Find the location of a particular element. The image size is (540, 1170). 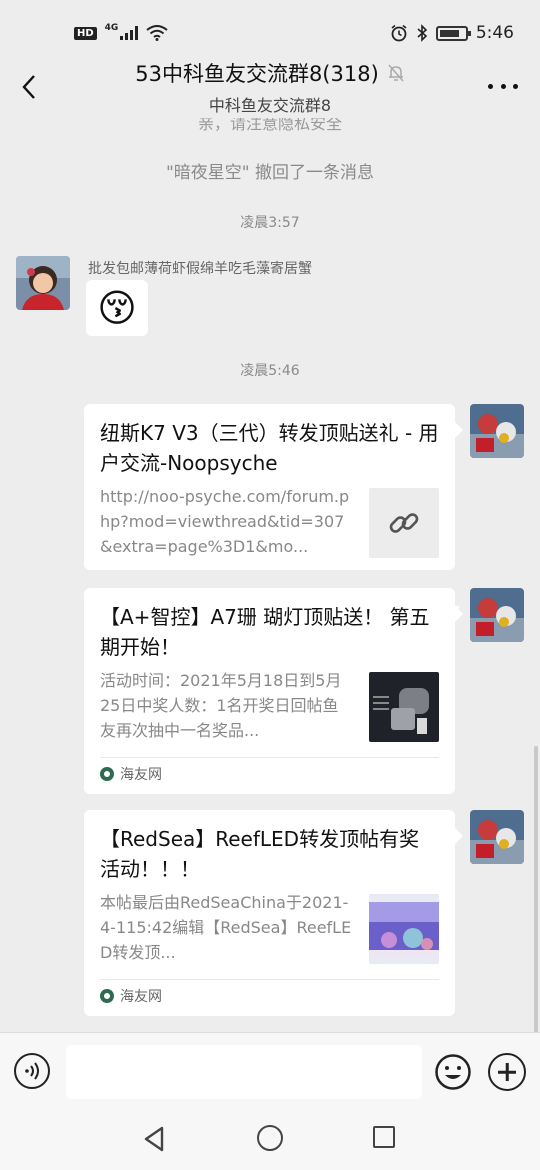

battery-icon is located at coordinates (453, 33).